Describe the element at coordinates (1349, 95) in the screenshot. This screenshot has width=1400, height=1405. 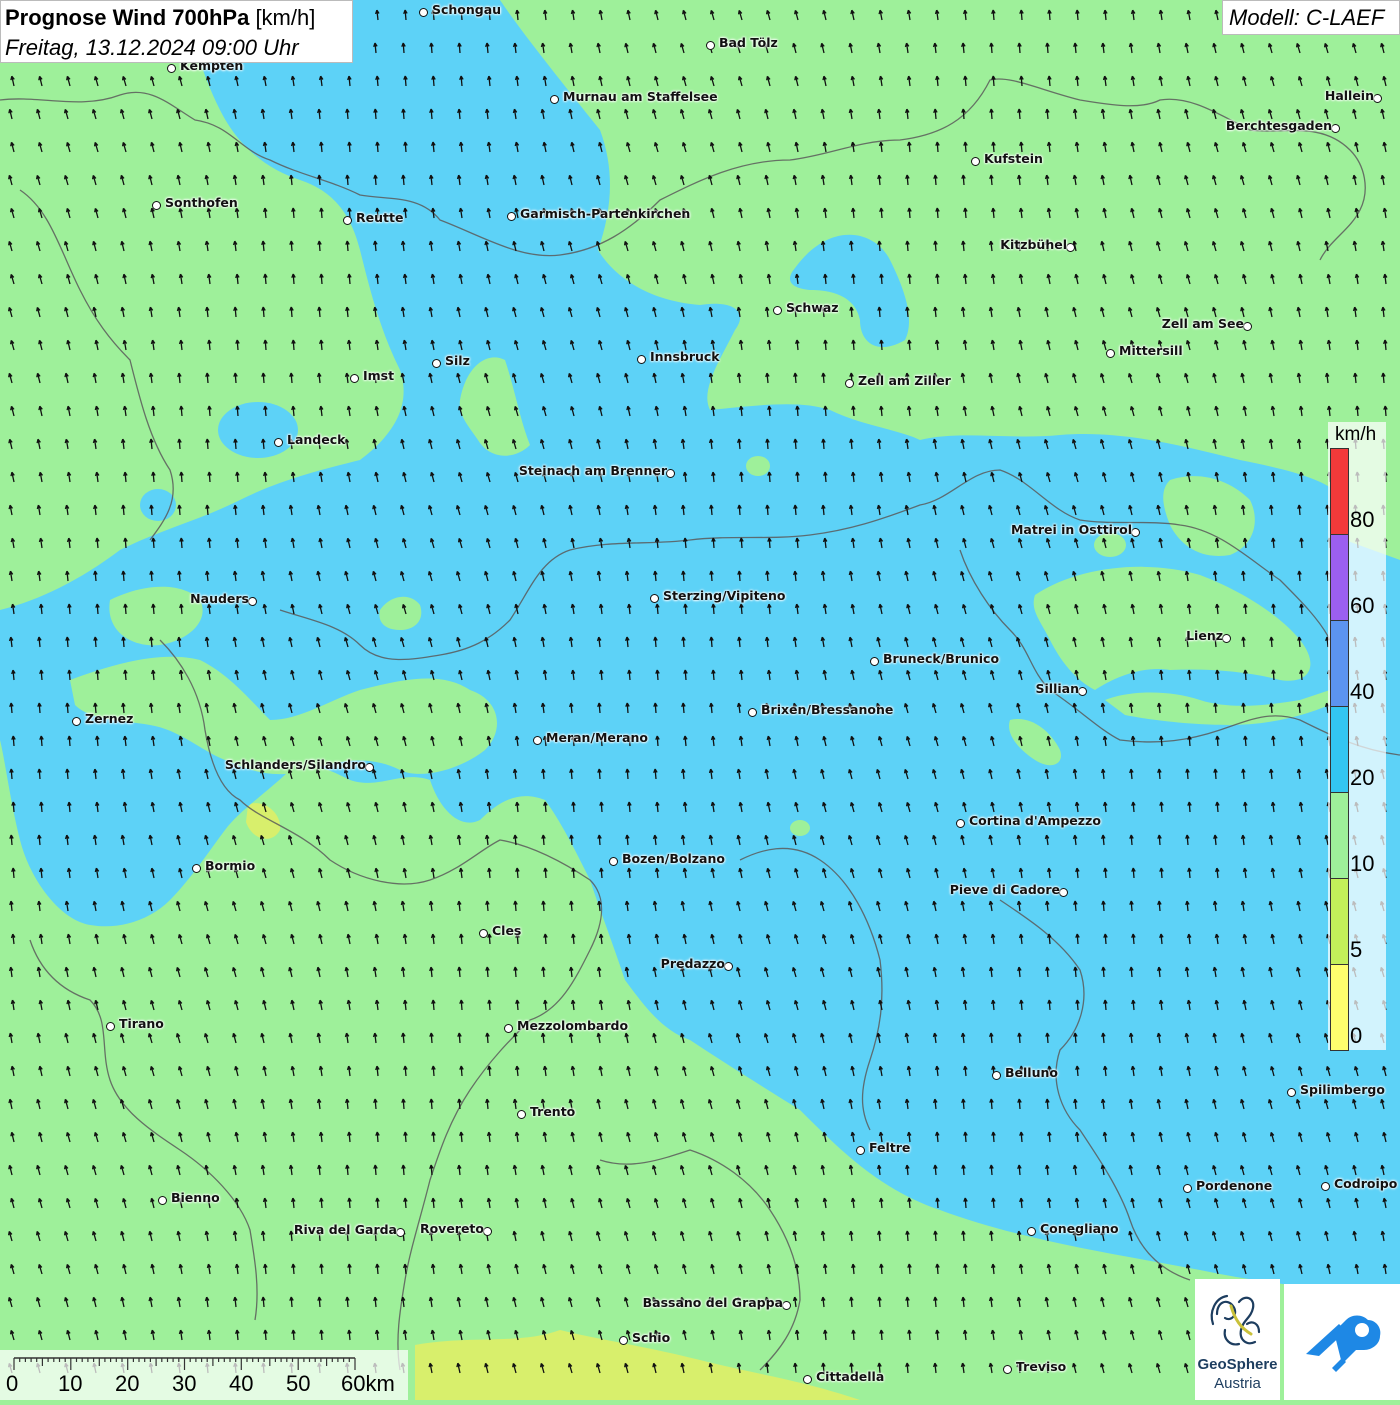
I see `city-label: Hallein` at that location.